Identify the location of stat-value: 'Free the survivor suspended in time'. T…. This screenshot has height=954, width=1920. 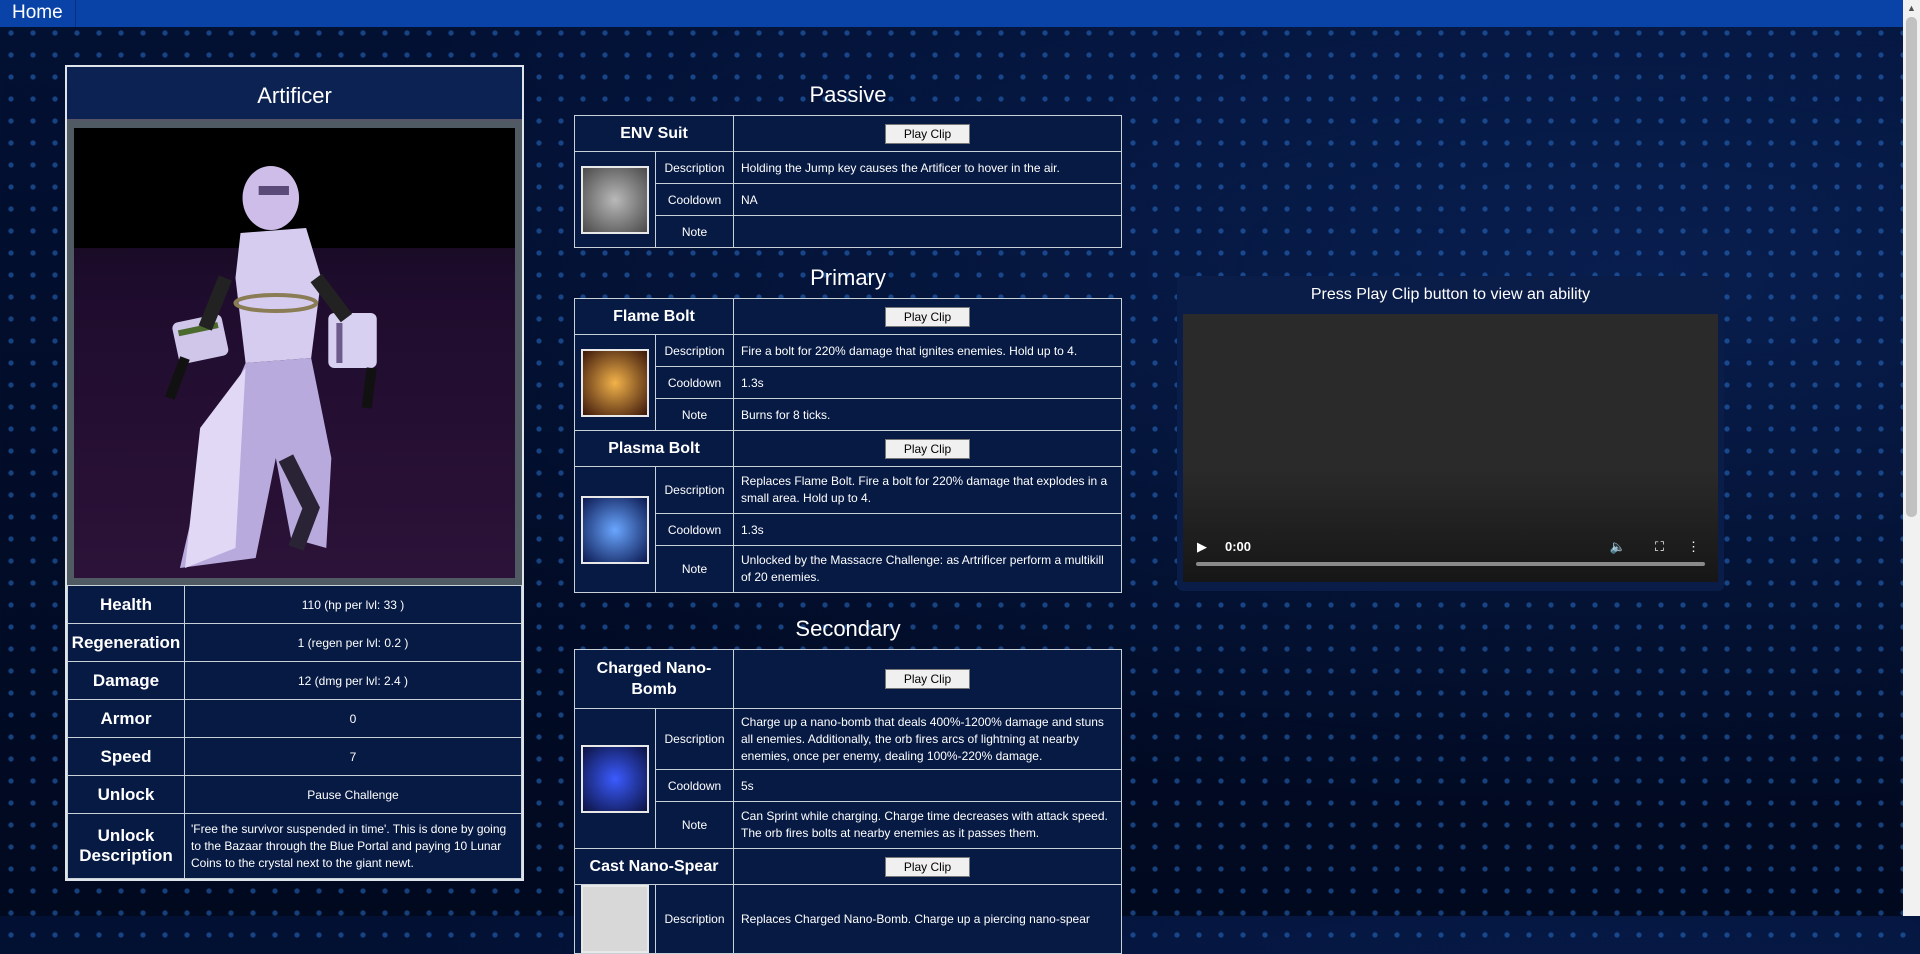
(353, 846).